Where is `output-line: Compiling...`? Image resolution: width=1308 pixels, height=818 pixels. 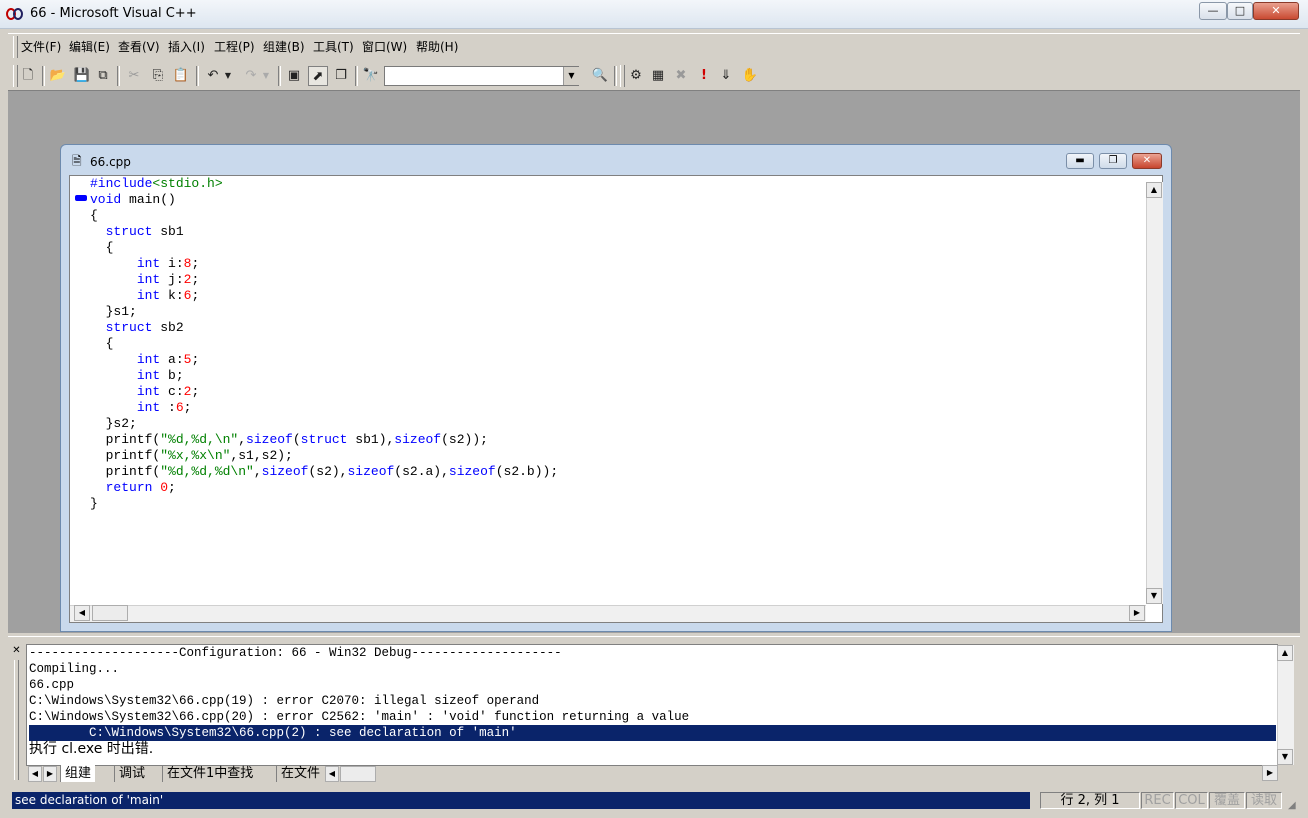 output-line: Compiling... is located at coordinates (74, 669).